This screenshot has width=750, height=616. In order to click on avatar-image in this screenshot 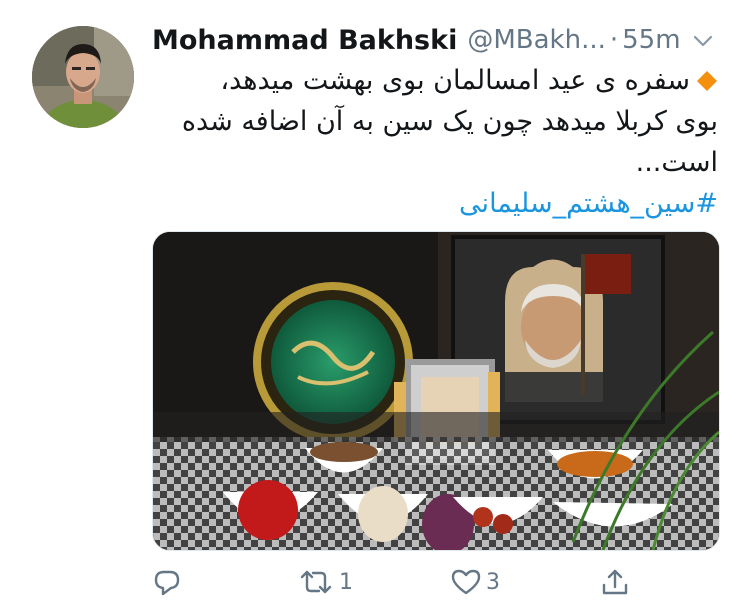, I will do `click(83, 77)`.